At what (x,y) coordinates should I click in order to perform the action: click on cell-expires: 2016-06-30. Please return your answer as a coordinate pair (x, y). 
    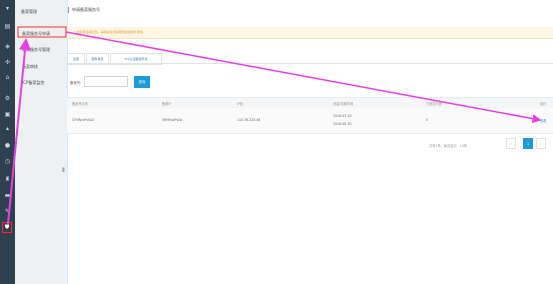
    Looking at the image, I should click on (342, 124).